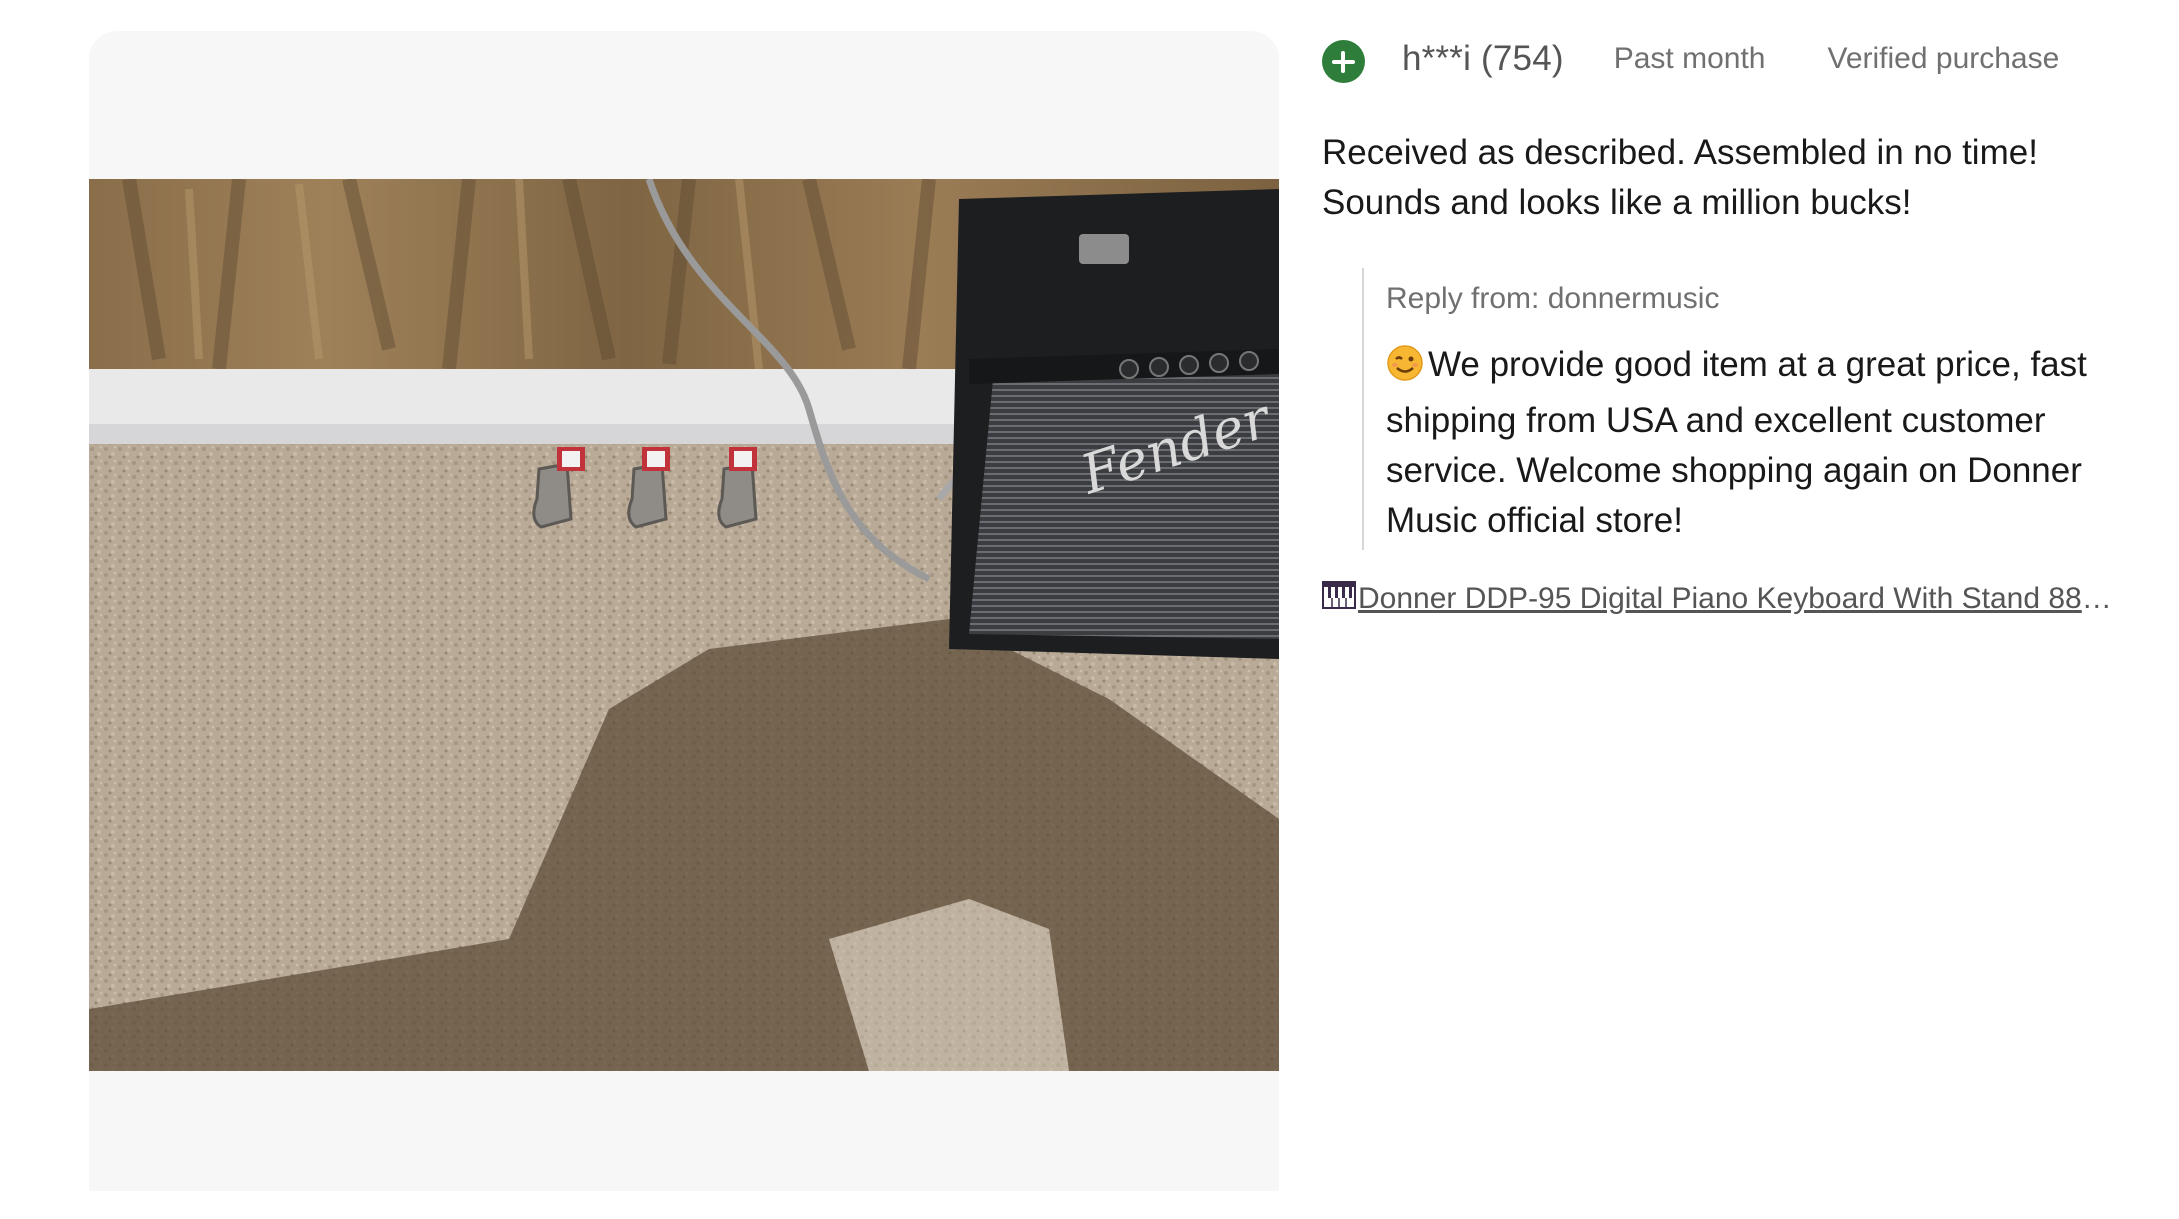  What do you see at coordinates (1405, 370) in the screenshot?
I see `wink-face-icon` at bounding box center [1405, 370].